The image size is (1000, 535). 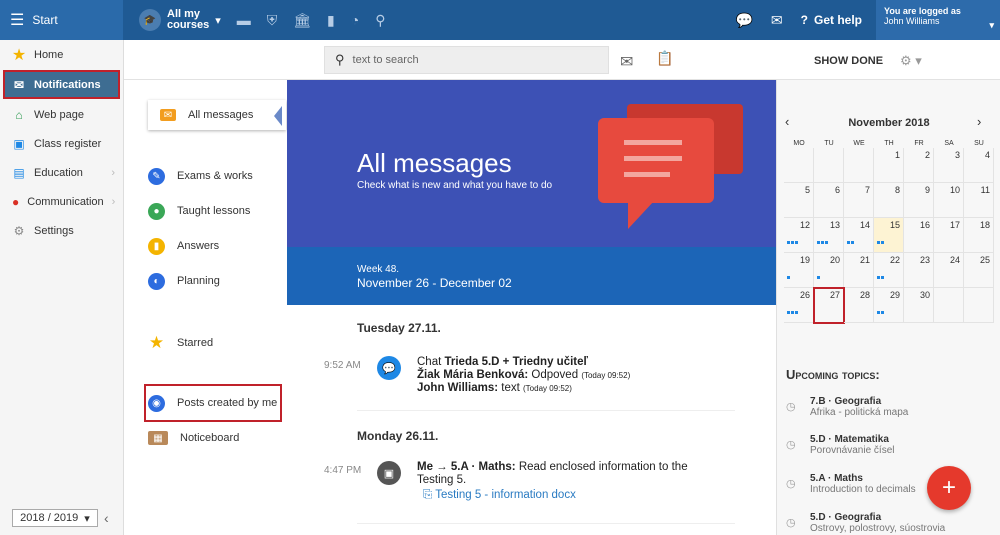 I want to click on calendar-day: 19, so click(x=799, y=270).